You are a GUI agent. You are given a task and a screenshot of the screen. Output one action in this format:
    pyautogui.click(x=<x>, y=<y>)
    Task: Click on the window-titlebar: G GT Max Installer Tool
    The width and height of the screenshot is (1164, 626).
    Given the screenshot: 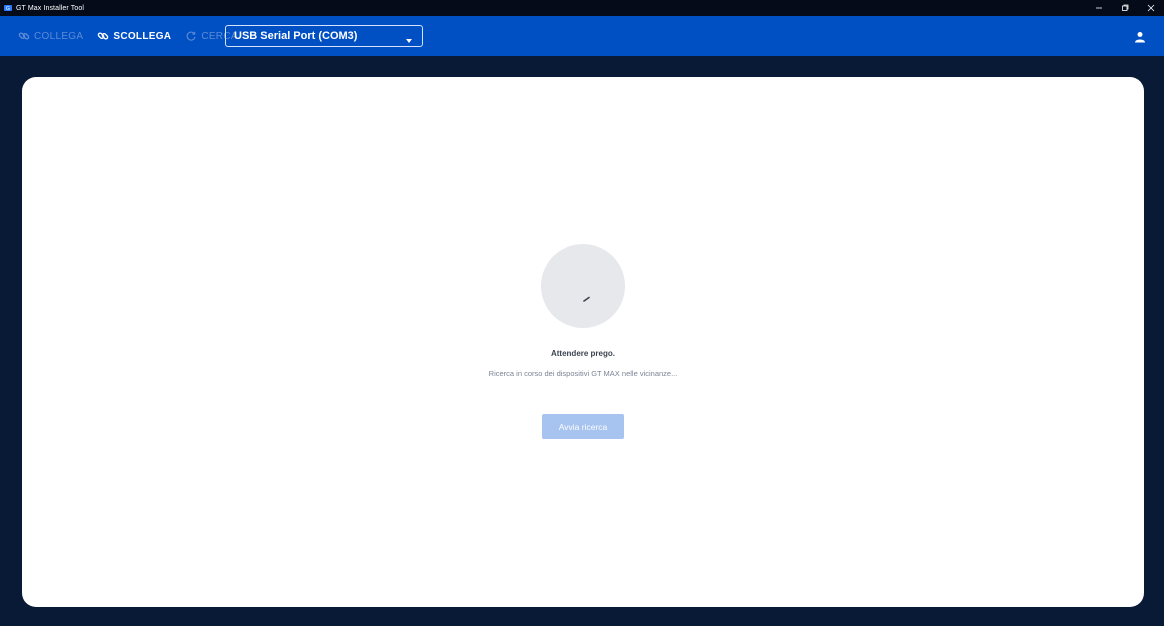 What is the action you would take?
    pyautogui.click(x=582, y=8)
    